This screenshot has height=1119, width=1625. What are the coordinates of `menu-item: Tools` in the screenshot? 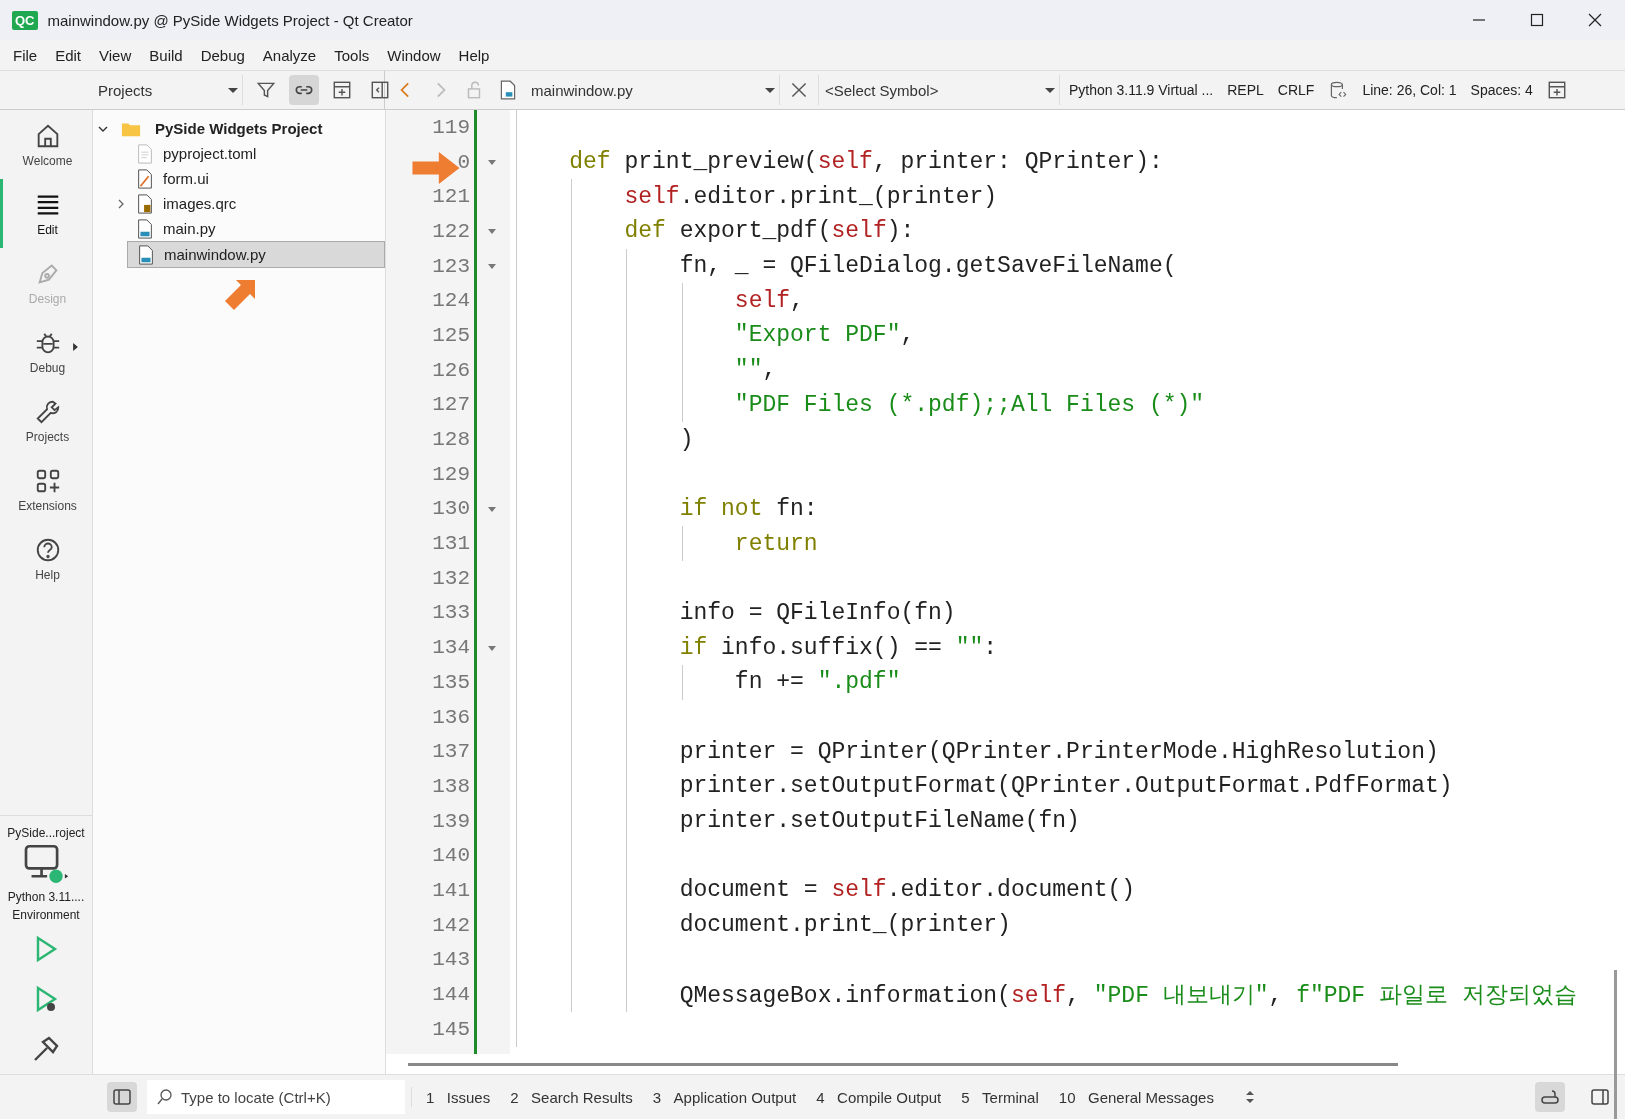 It's located at (352, 55).